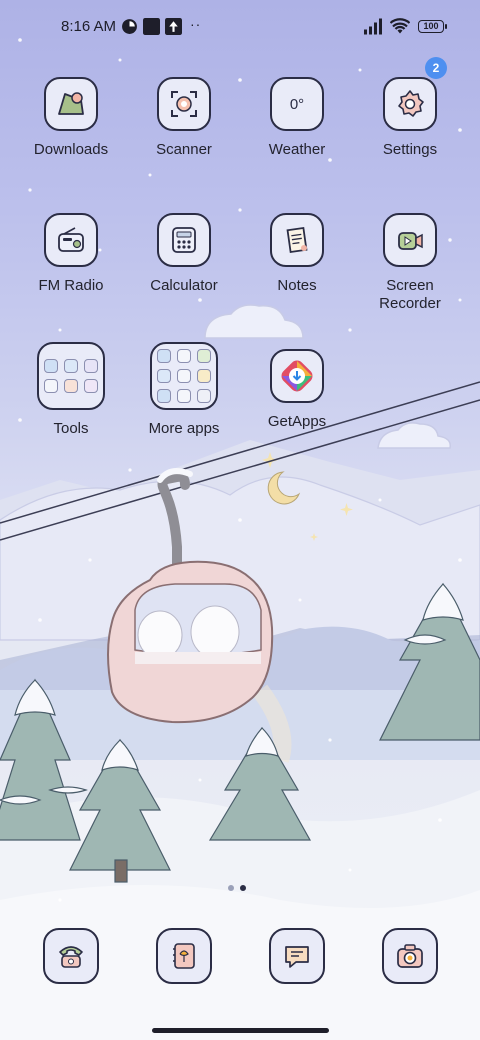 The height and width of the screenshot is (1040, 480). Describe the element at coordinates (240, 28) in the screenshot. I see `status-bar: 8:16 AM ·· 100` at that location.